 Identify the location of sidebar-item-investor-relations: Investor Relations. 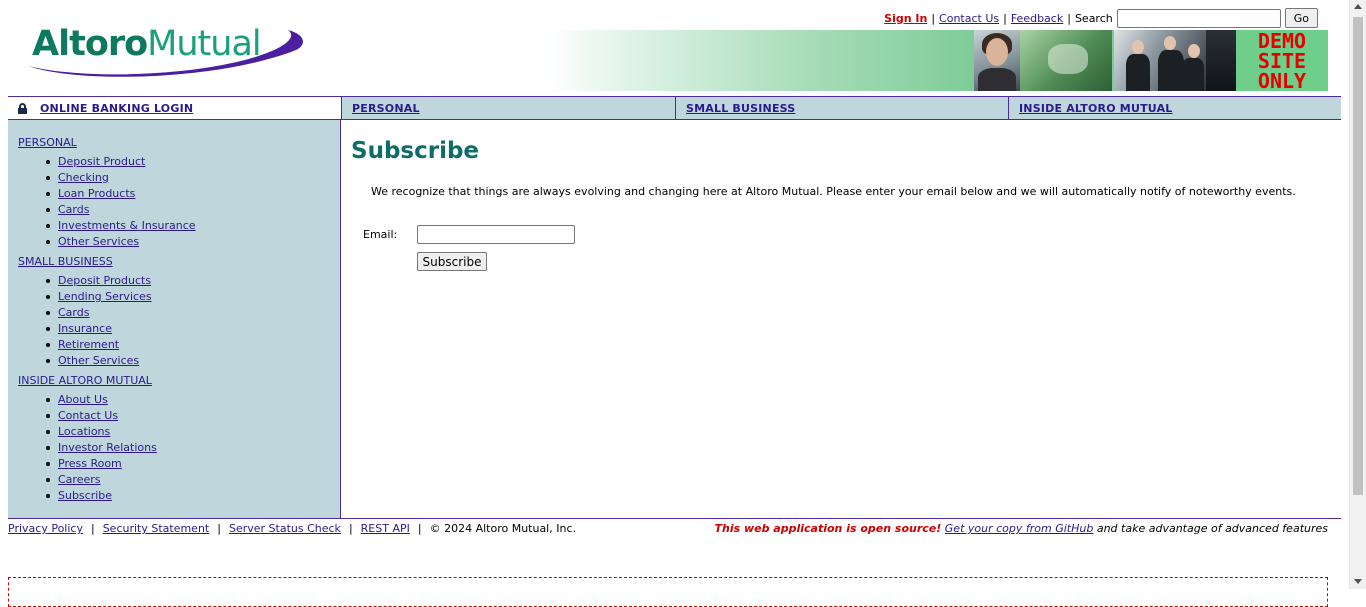
(107, 447).